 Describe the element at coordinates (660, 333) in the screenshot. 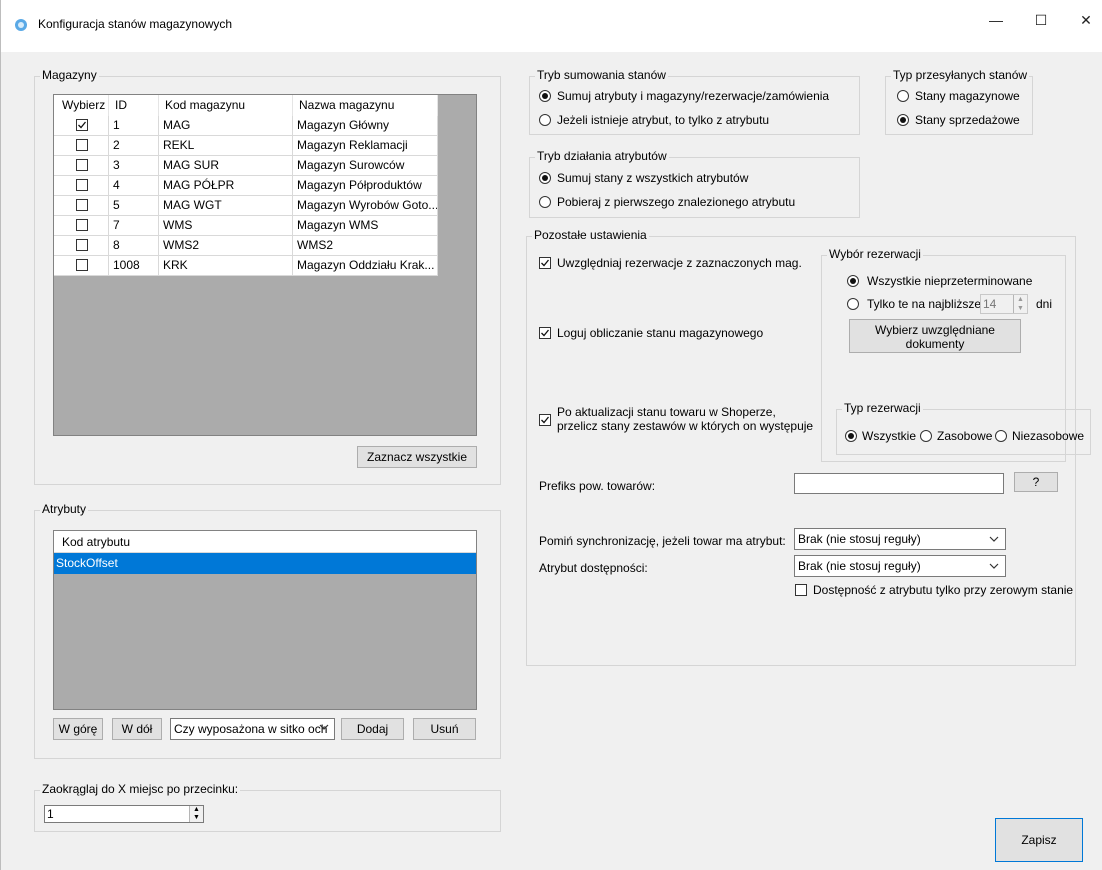

I see `log-label: Loguj obliczanie stanu magazynowego` at that location.